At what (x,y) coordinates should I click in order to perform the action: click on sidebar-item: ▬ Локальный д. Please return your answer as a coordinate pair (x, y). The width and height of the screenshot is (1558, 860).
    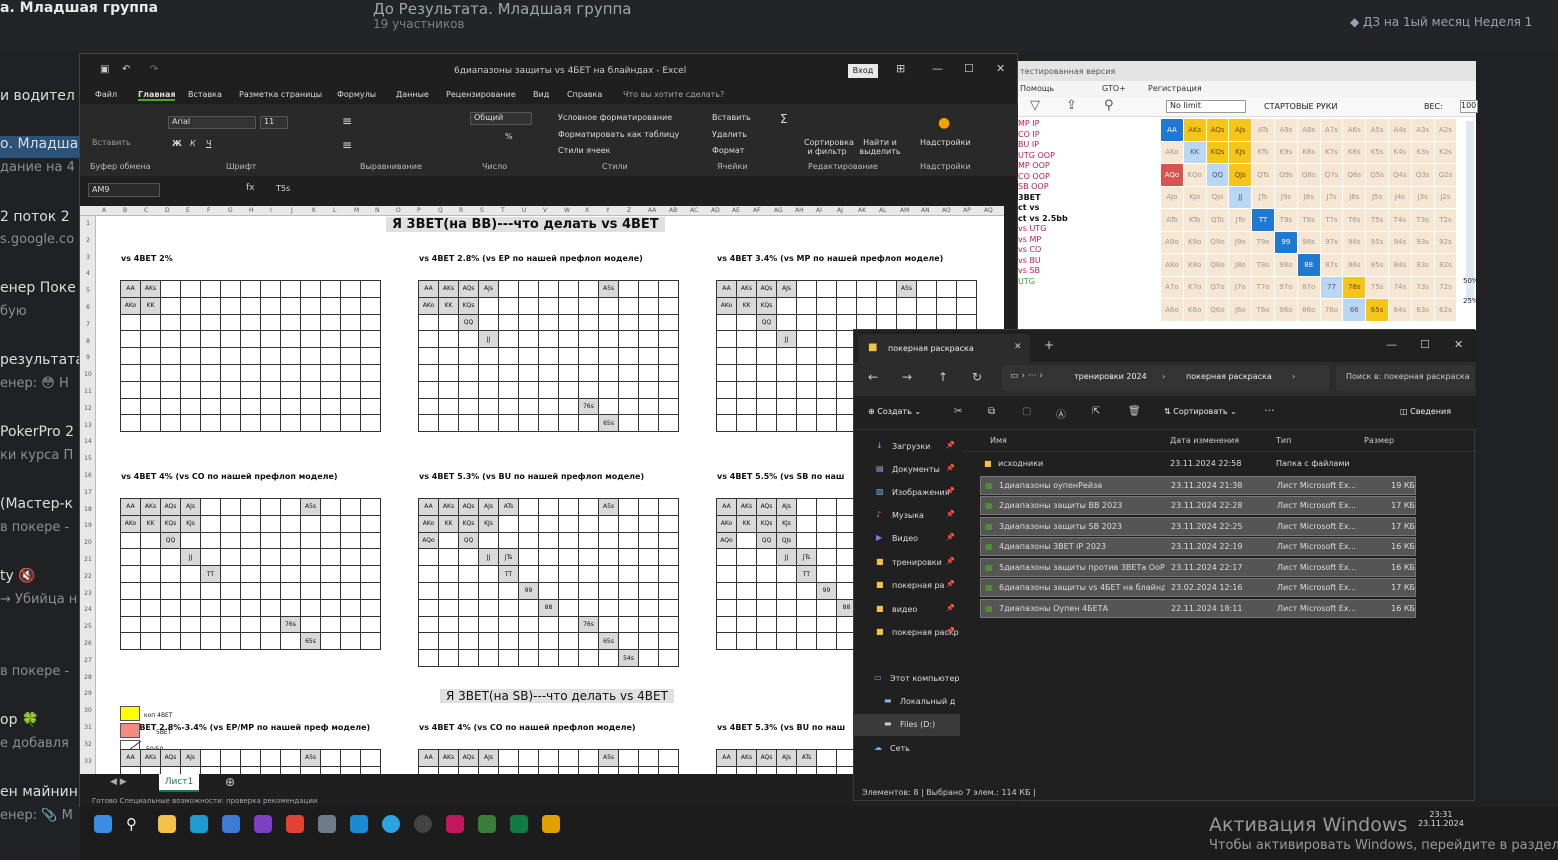
    Looking at the image, I should click on (907, 702).